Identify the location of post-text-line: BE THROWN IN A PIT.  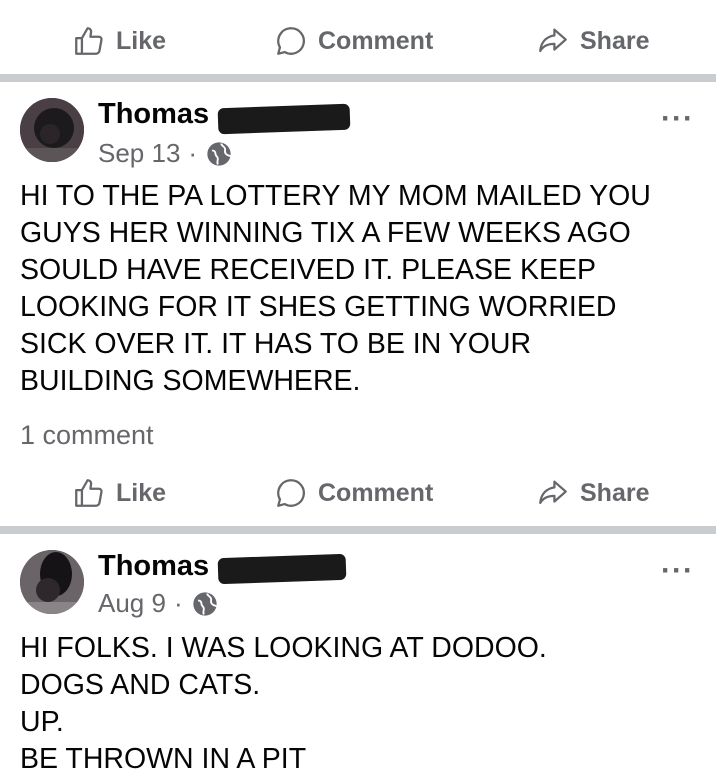
(163, 759).